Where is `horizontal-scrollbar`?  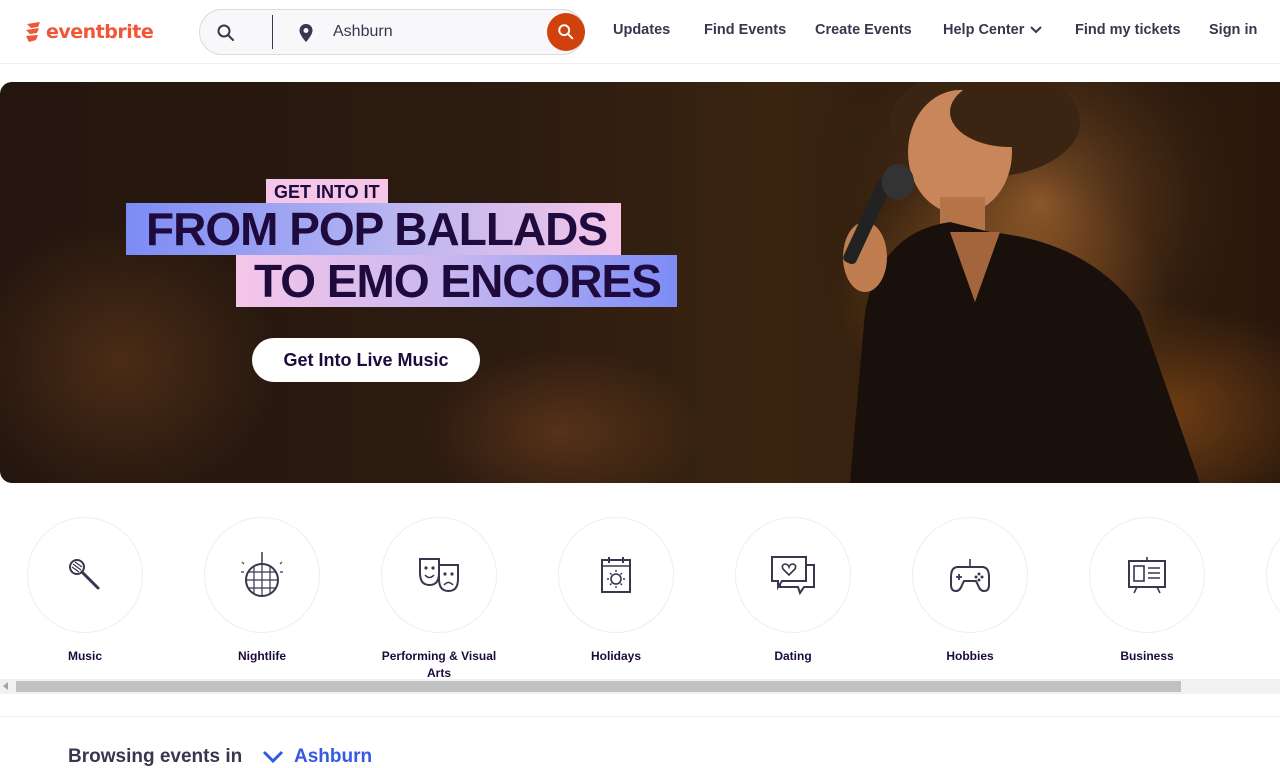
horizontal-scrollbar is located at coordinates (640, 686).